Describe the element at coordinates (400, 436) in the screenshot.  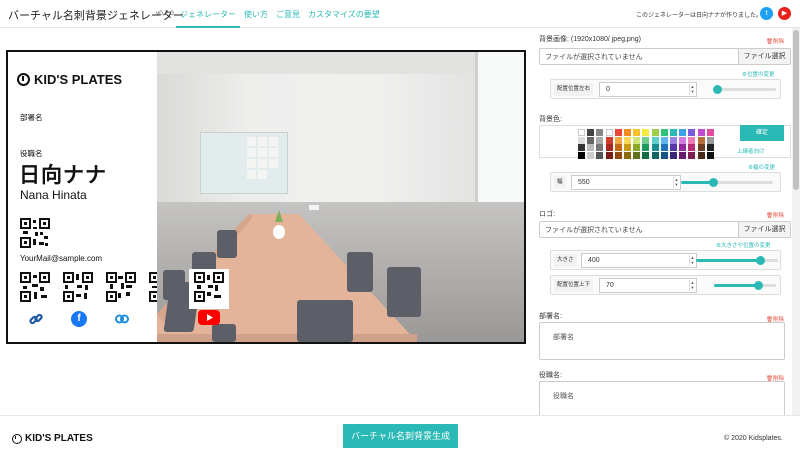
I see `generate-button: バーチャル名刺背景生成` at that location.